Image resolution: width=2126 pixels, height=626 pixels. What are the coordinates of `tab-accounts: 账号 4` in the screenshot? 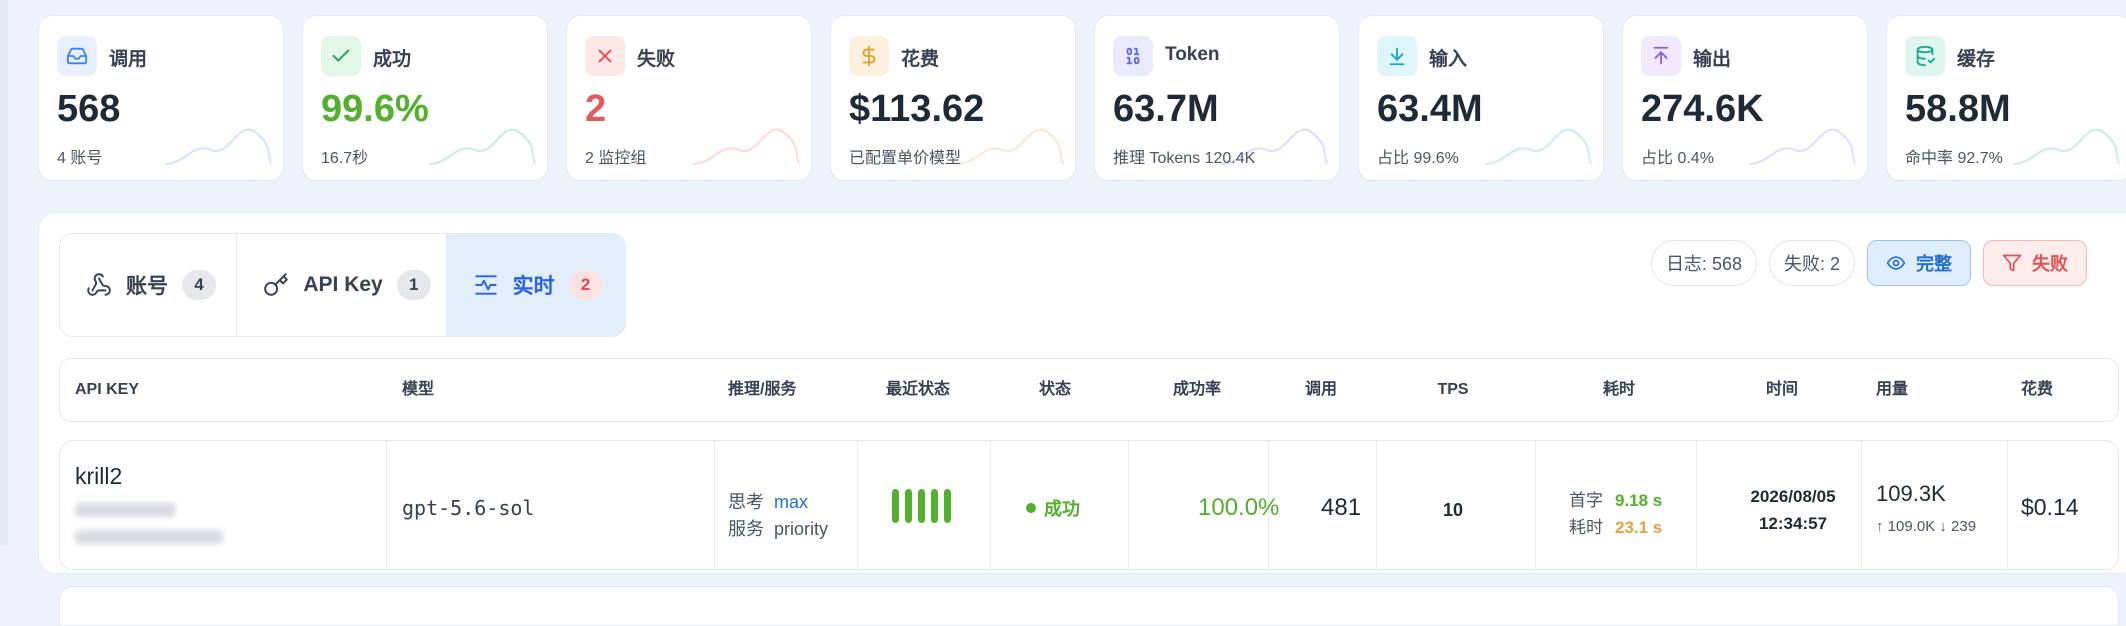 It's located at (149, 285).